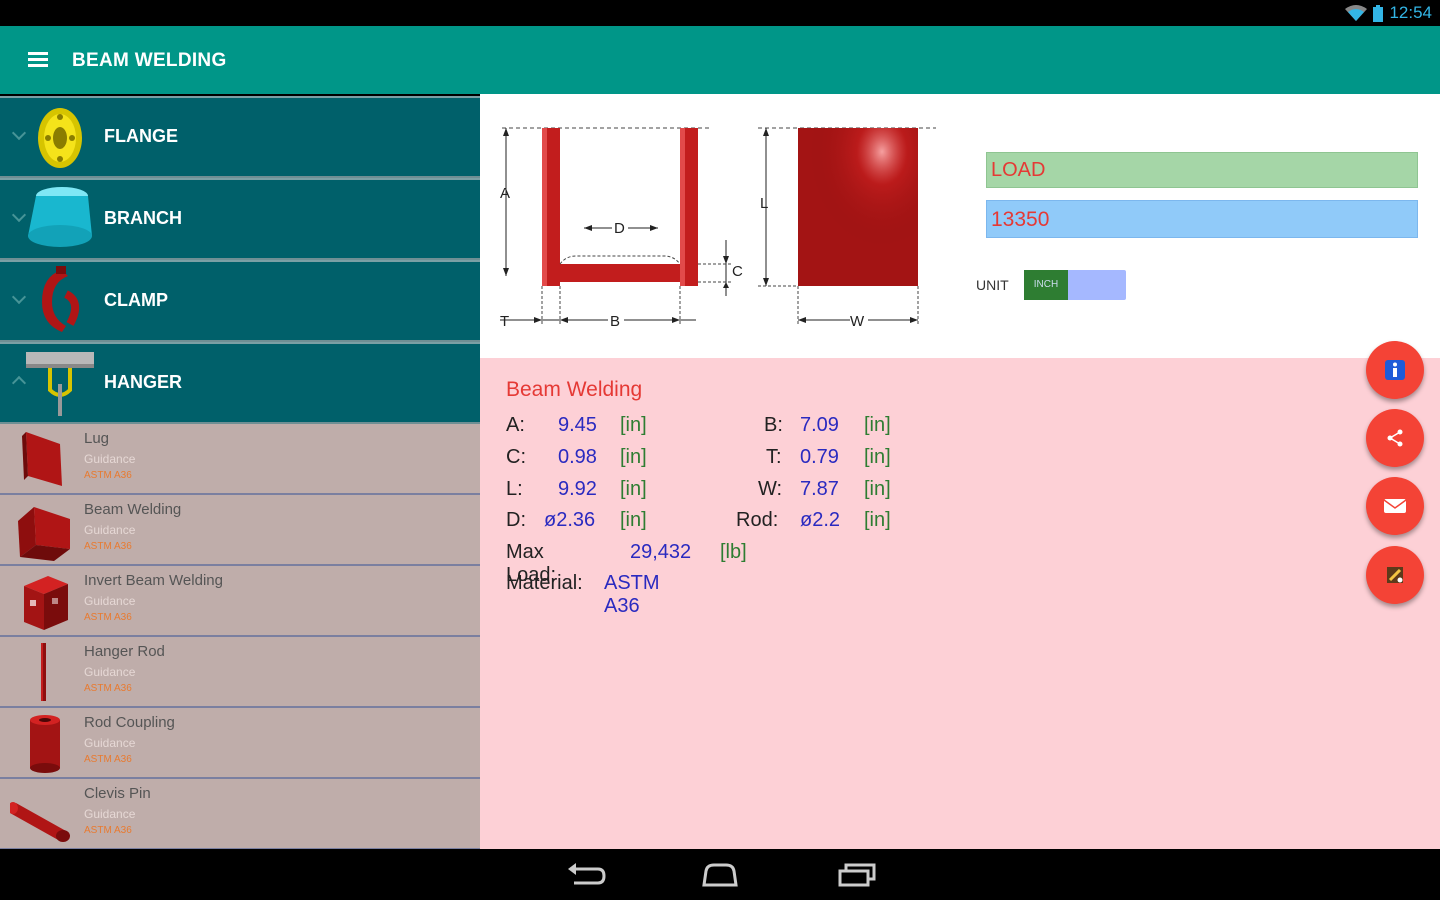  I want to click on result-value: 7.87, so click(819, 489).